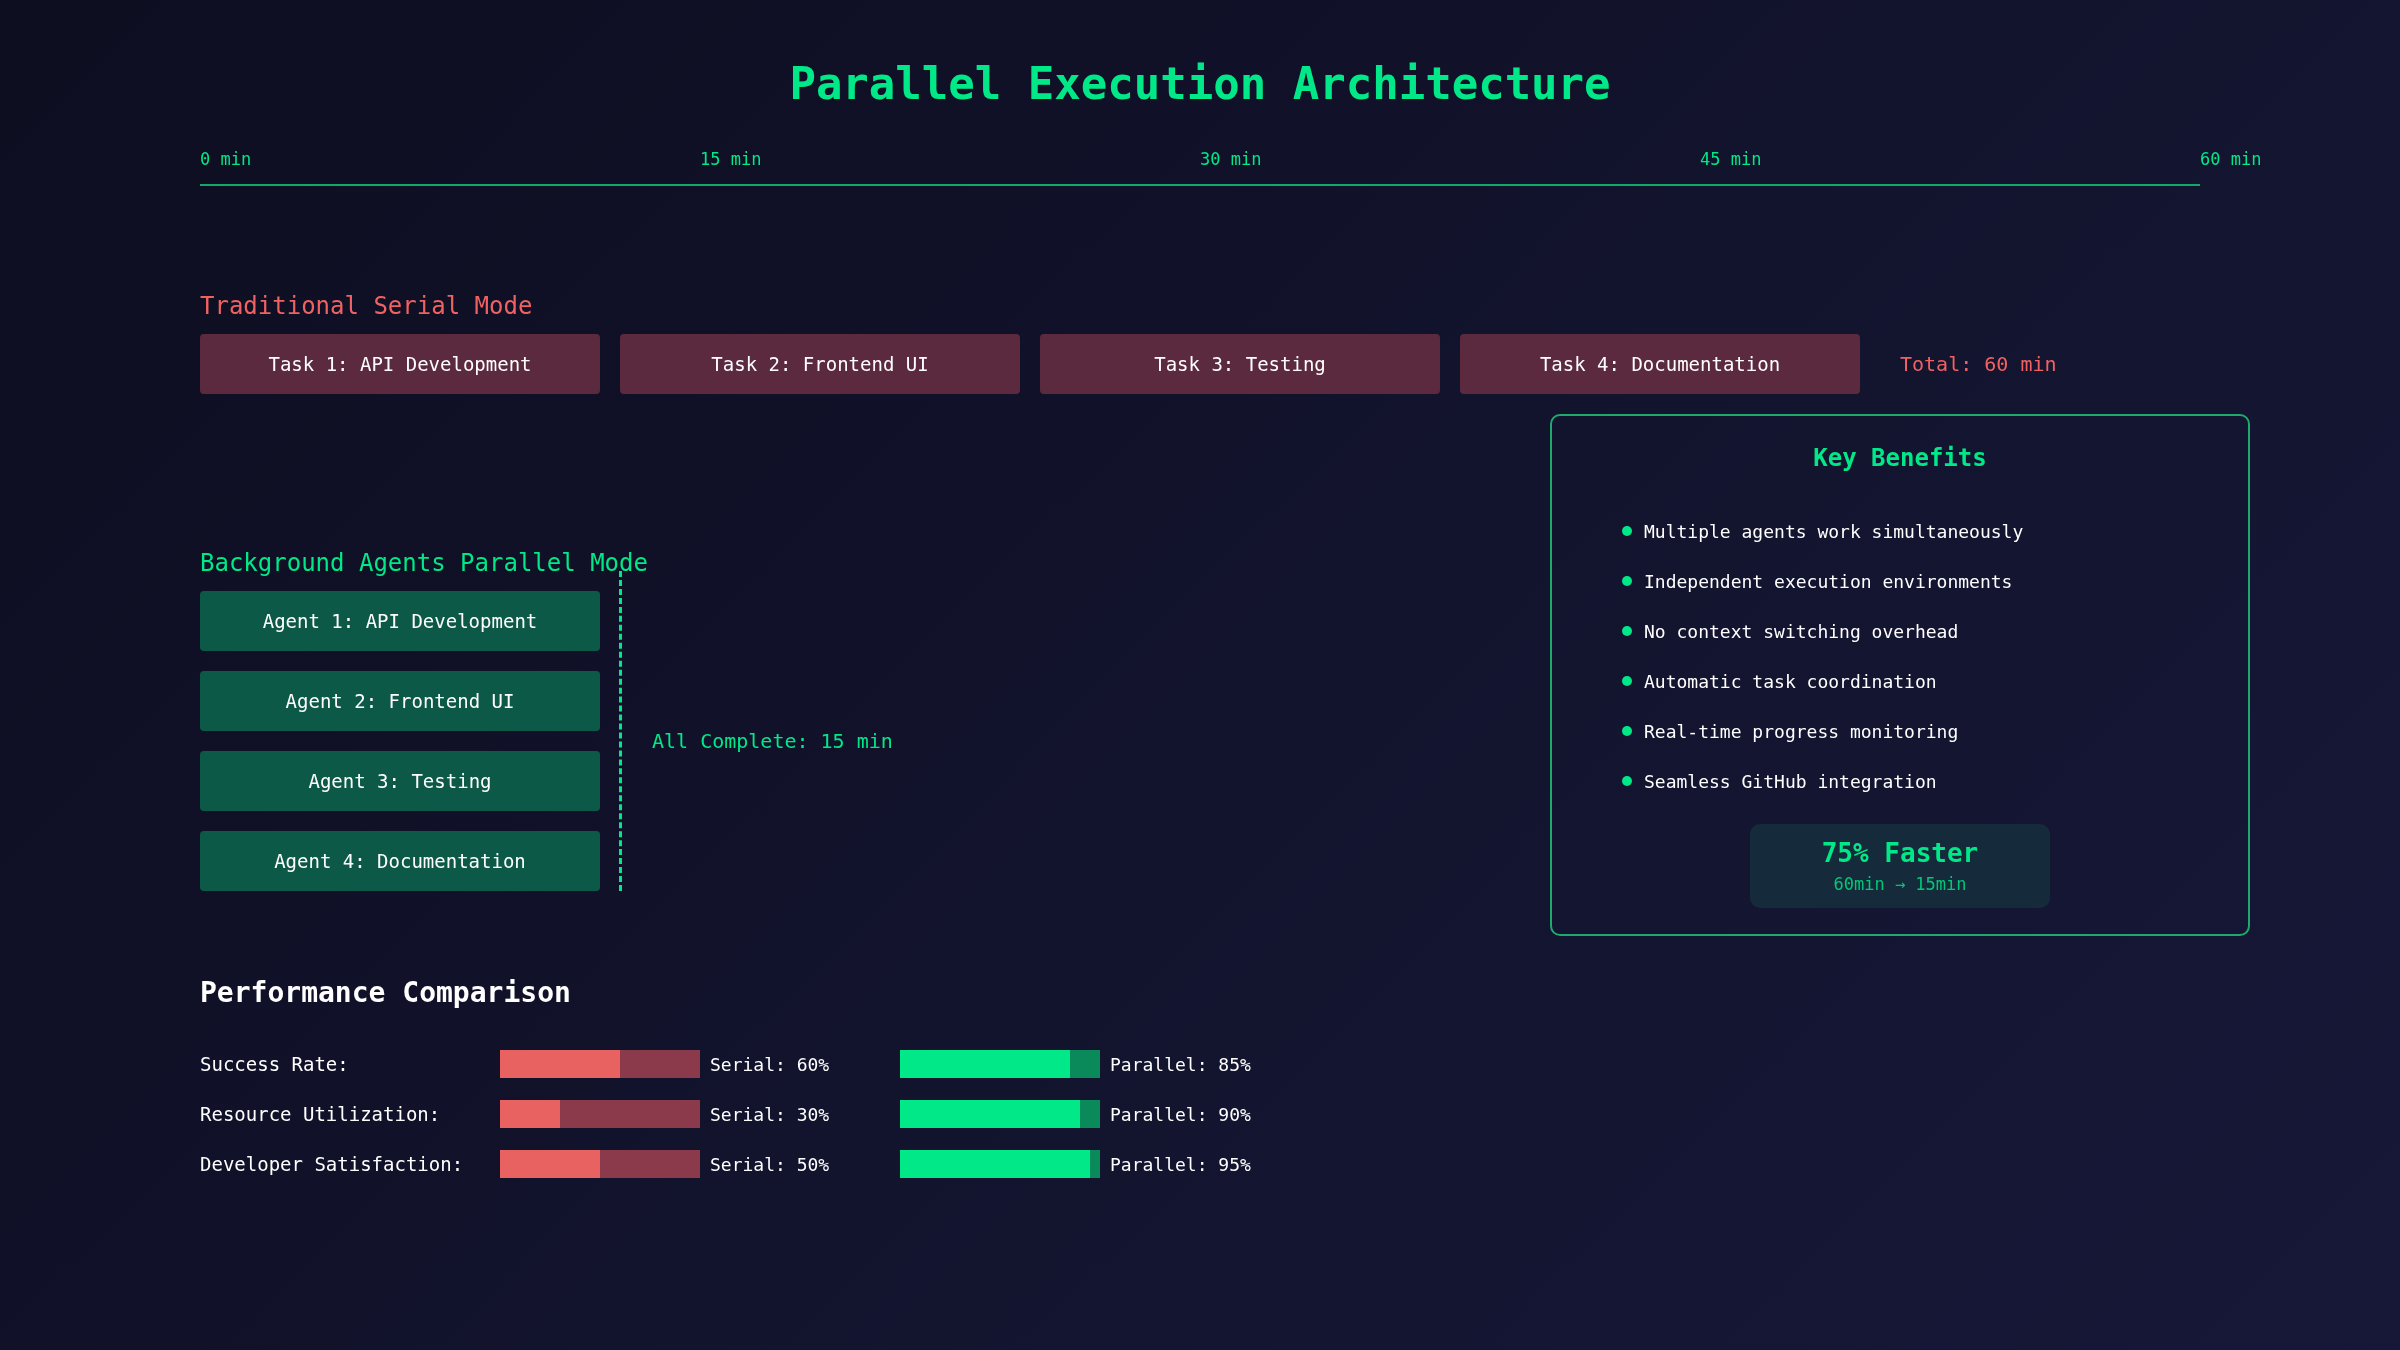  What do you see at coordinates (367, 306) in the screenshot?
I see `section-heading: Traditional Serial Mode` at bounding box center [367, 306].